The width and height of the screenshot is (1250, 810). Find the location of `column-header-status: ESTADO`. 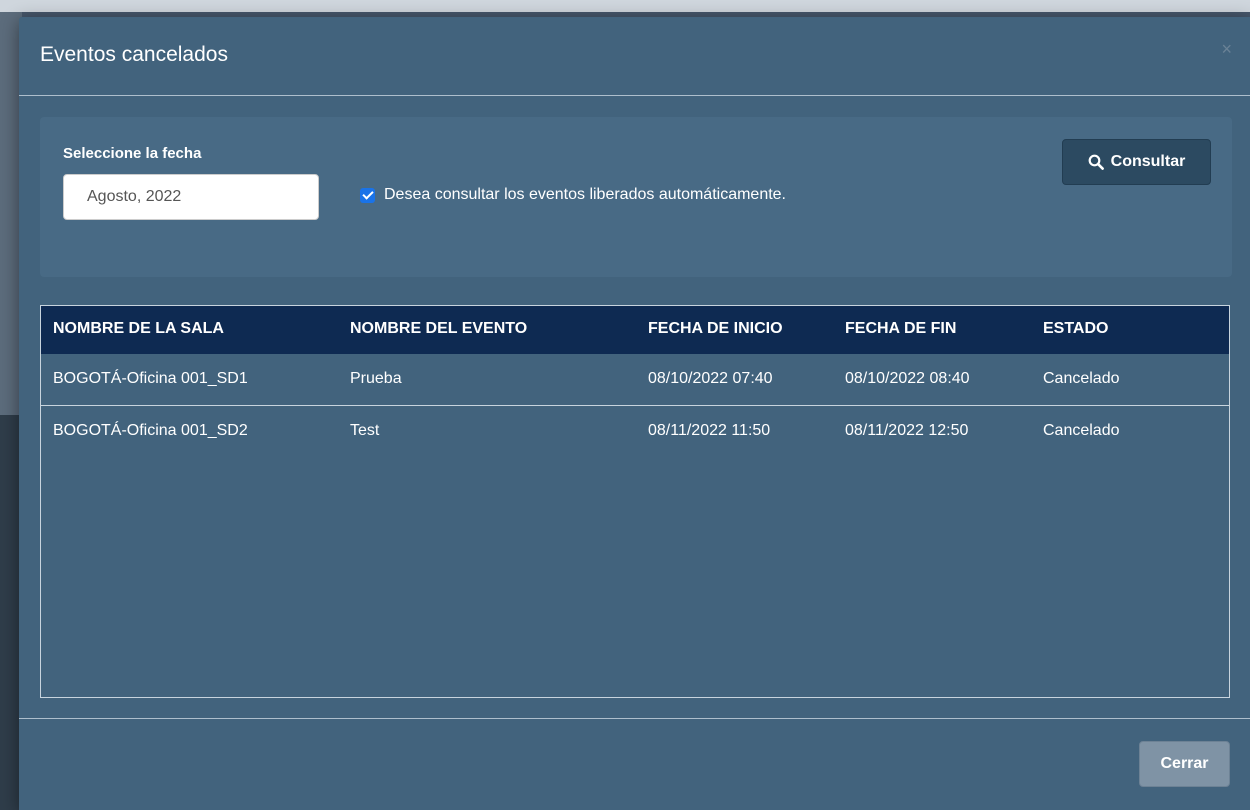

column-header-status: ESTADO is located at coordinates (1076, 328).